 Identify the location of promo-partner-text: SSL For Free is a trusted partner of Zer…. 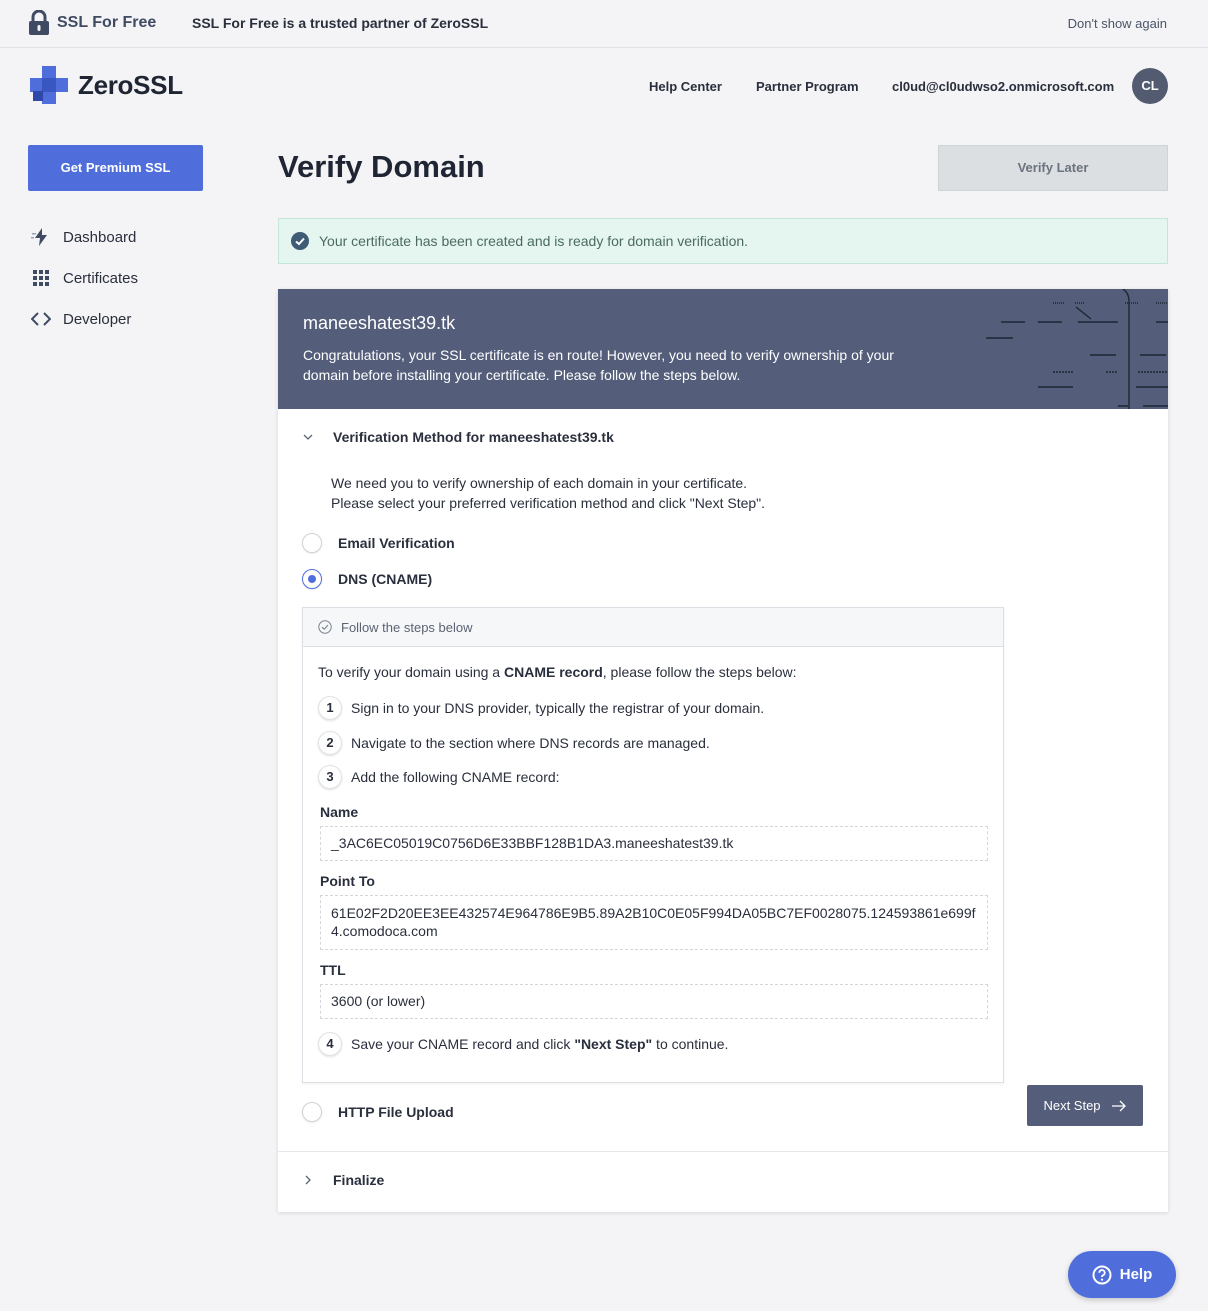
(340, 23).